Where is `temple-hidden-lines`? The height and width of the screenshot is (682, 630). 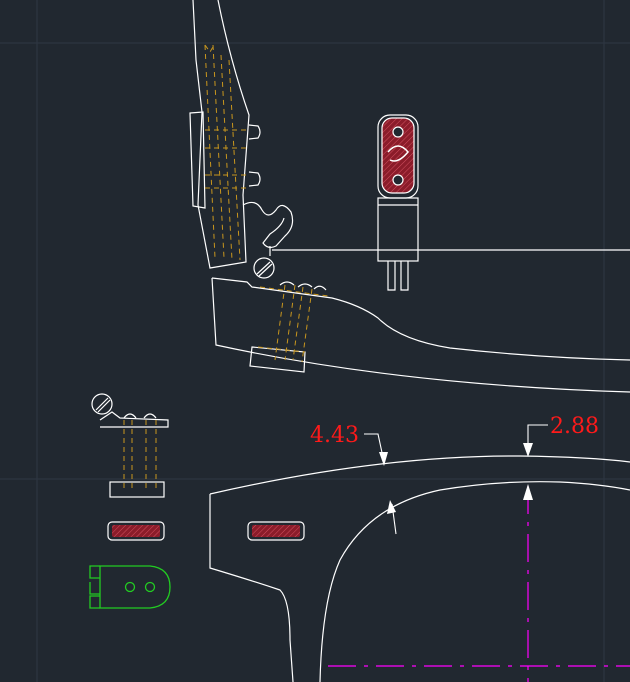 temple-hidden-lines is located at coordinates (226, 152).